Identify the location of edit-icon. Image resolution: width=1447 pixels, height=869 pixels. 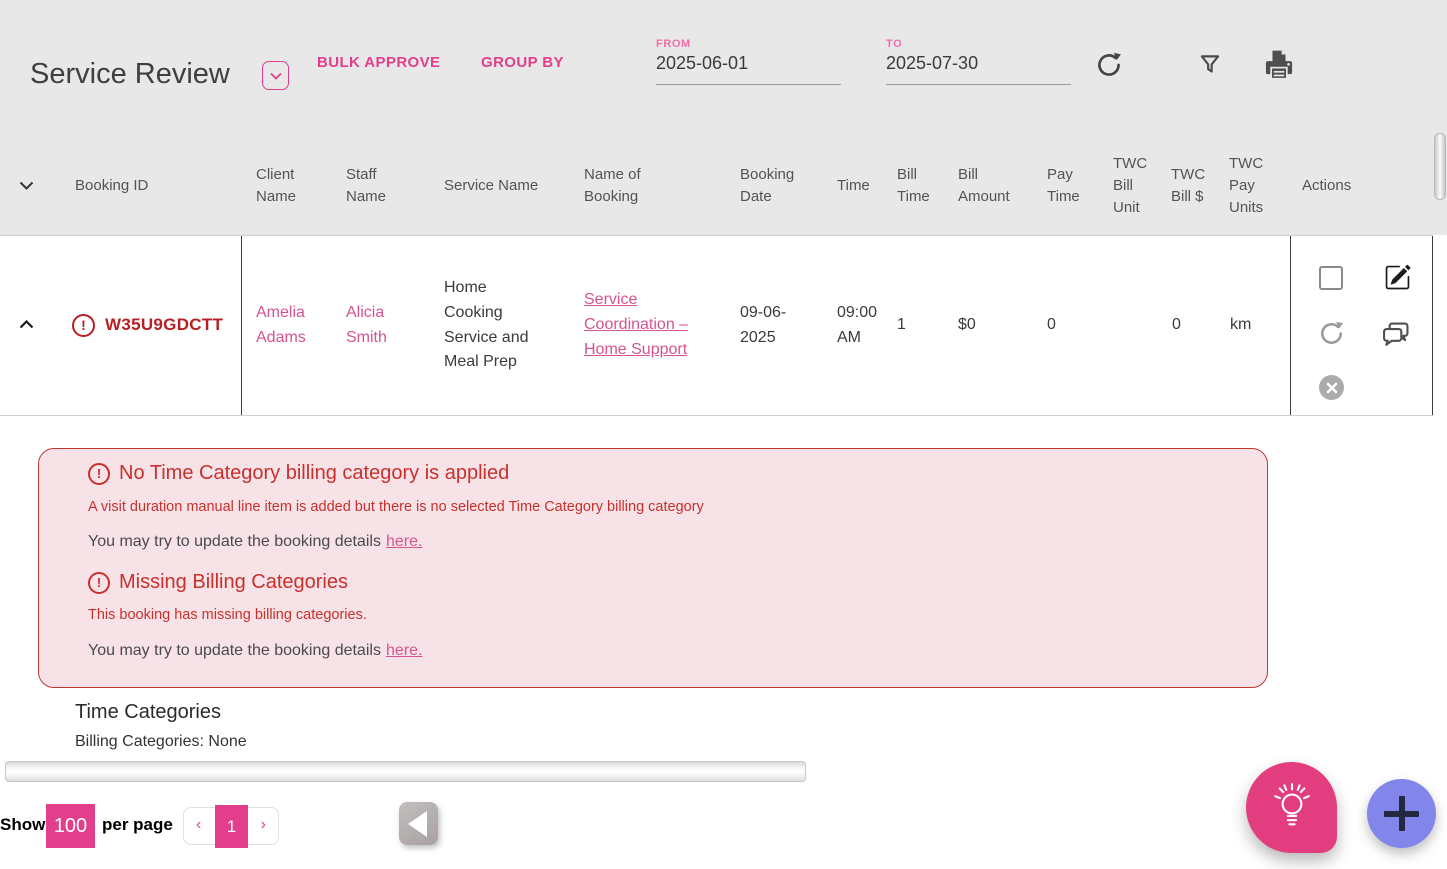
(1397, 282).